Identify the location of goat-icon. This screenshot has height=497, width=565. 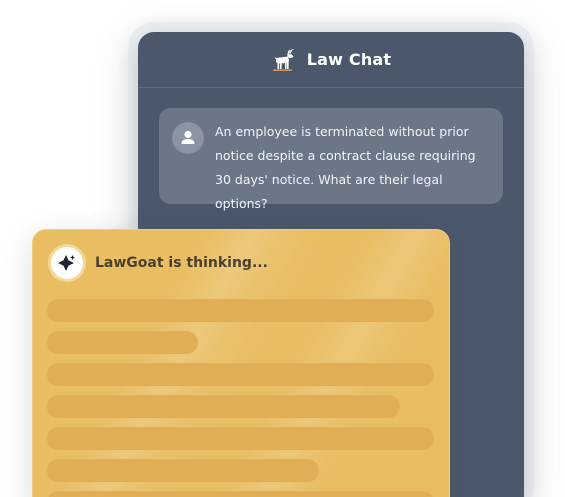
(284, 60).